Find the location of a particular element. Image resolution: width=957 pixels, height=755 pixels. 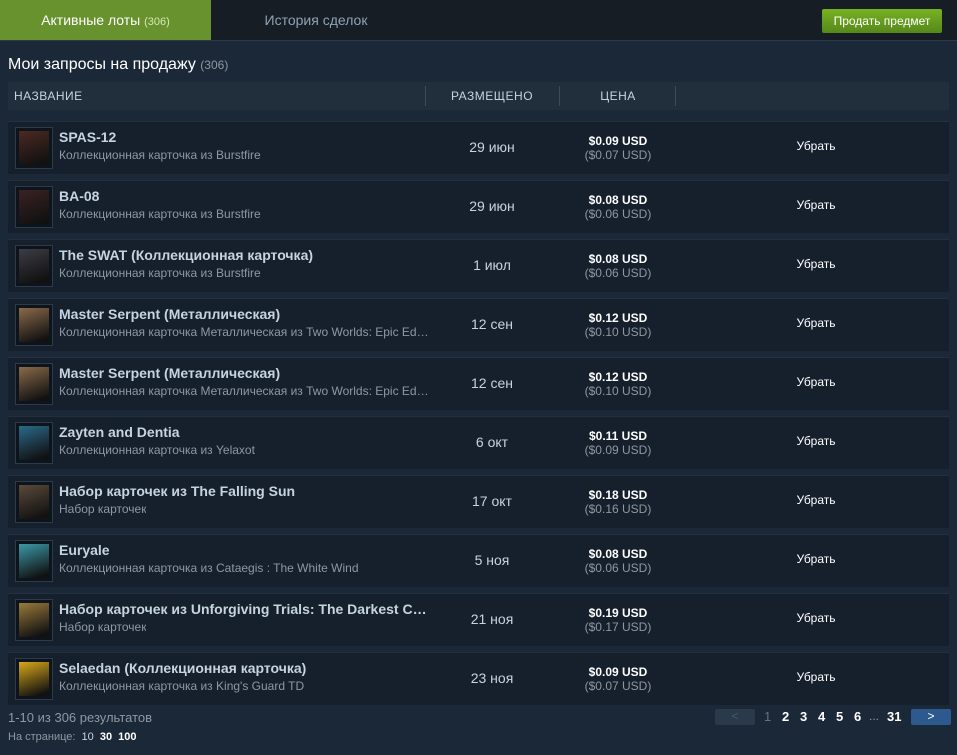

item-name: Набор карточек из The Falling Sun is located at coordinates (177, 491).